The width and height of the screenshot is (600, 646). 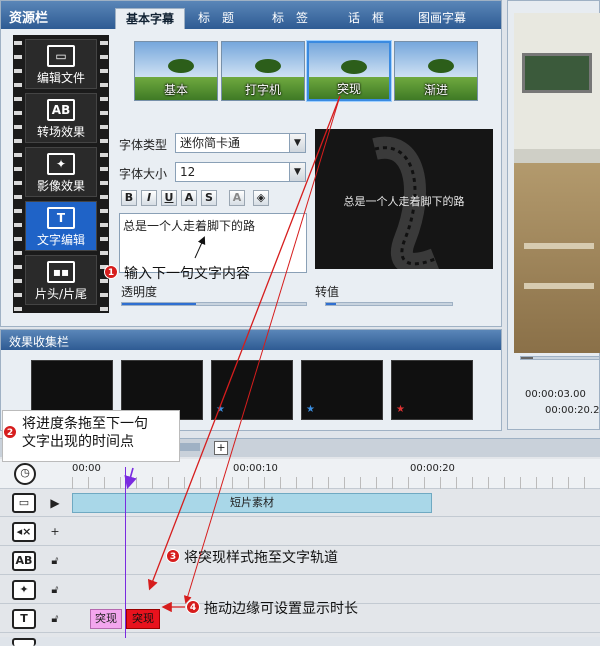 I want to click on annotation-text: 文字出现的时间点, so click(x=78, y=442).